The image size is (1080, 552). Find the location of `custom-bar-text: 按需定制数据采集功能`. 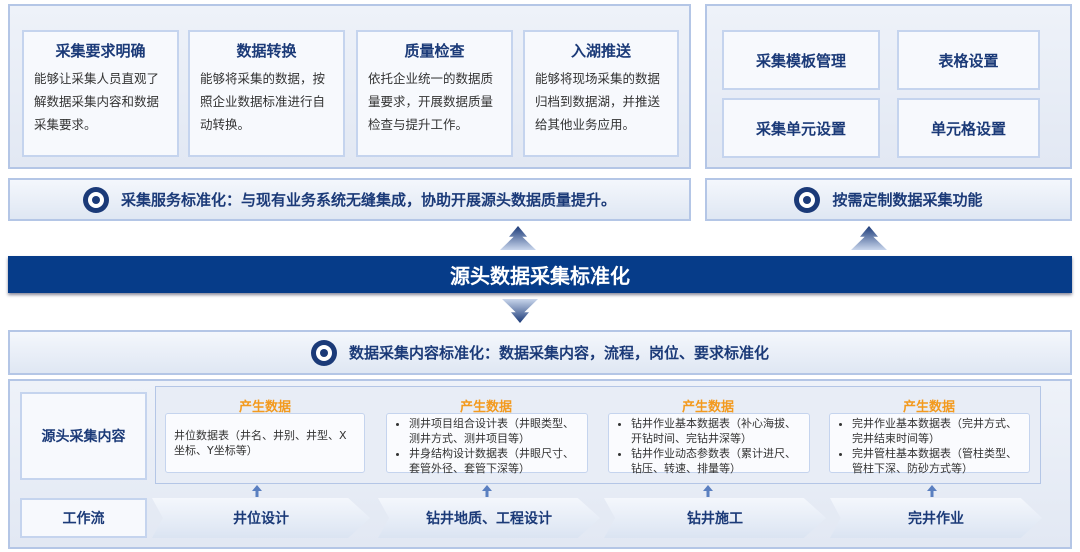

custom-bar-text: 按需定制数据采集功能 is located at coordinates (907, 200).